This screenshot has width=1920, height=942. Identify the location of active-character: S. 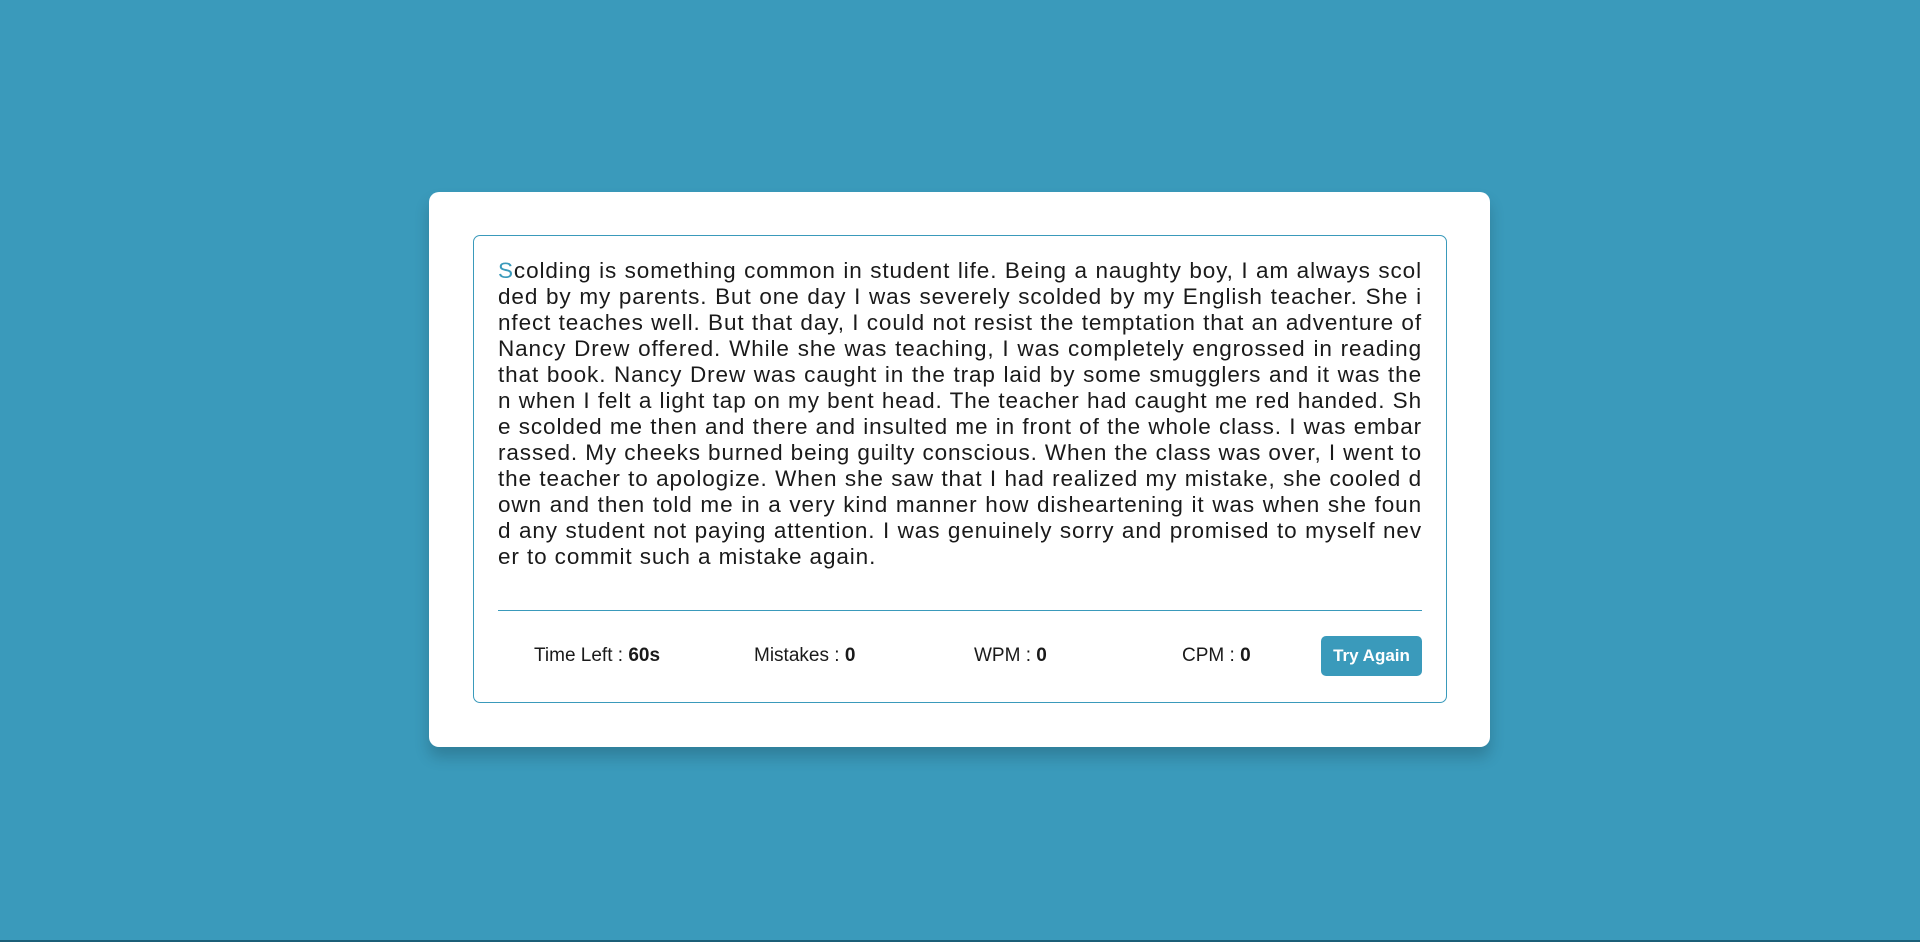
(506, 270).